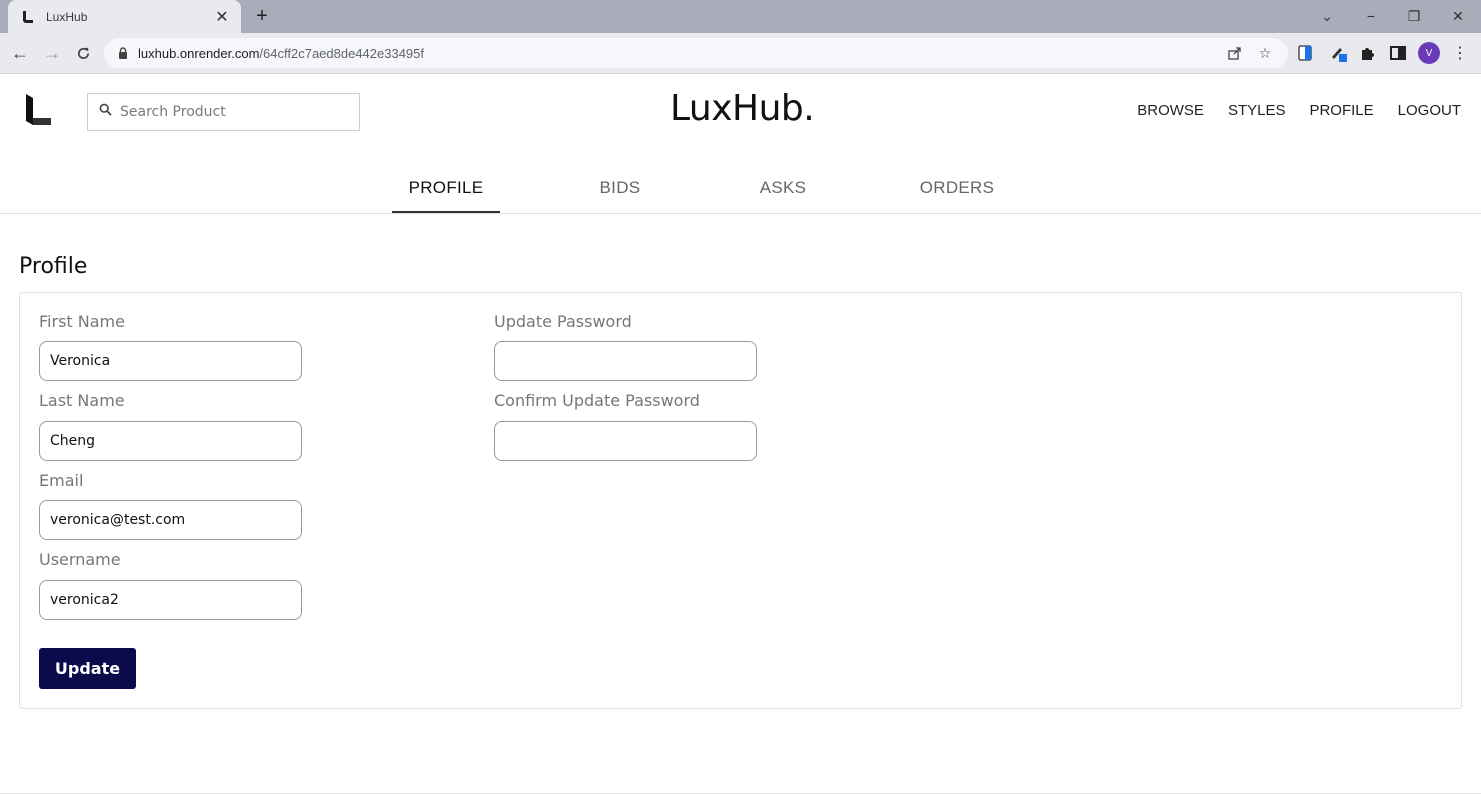 The height and width of the screenshot is (795, 1481). What do you see at coordinates (1371, 16) in the screenshot?
I see `minimize-icon: −` at bounding box center [1371, 16].